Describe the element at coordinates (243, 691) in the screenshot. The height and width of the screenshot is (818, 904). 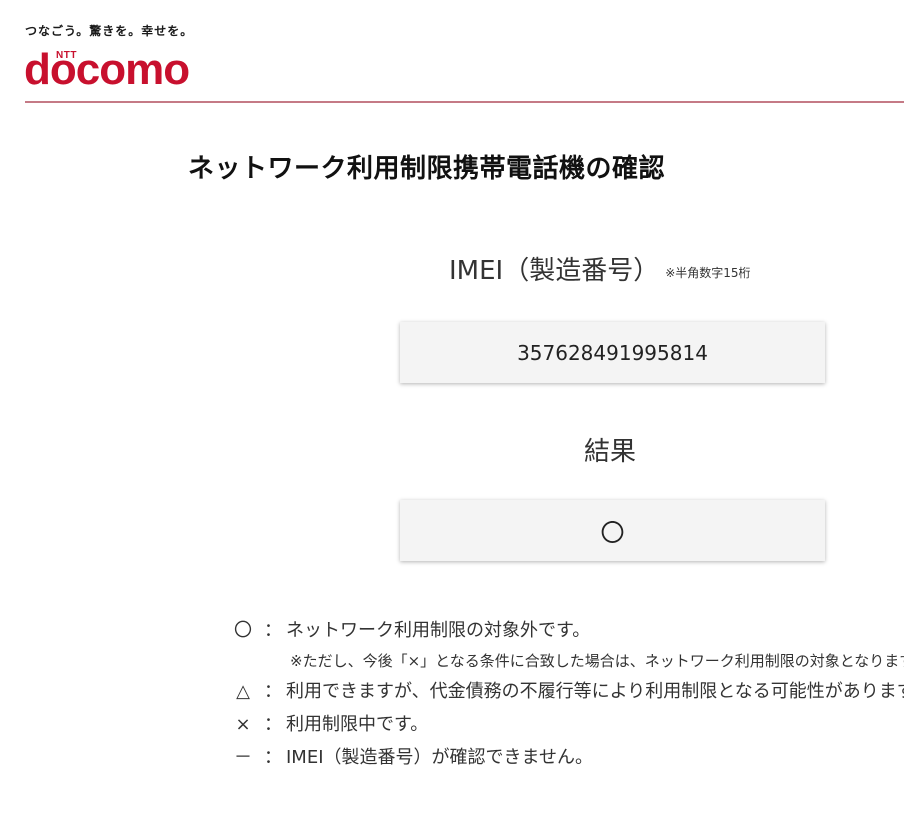
I see `legend-symbol-triangle: △` at that location.